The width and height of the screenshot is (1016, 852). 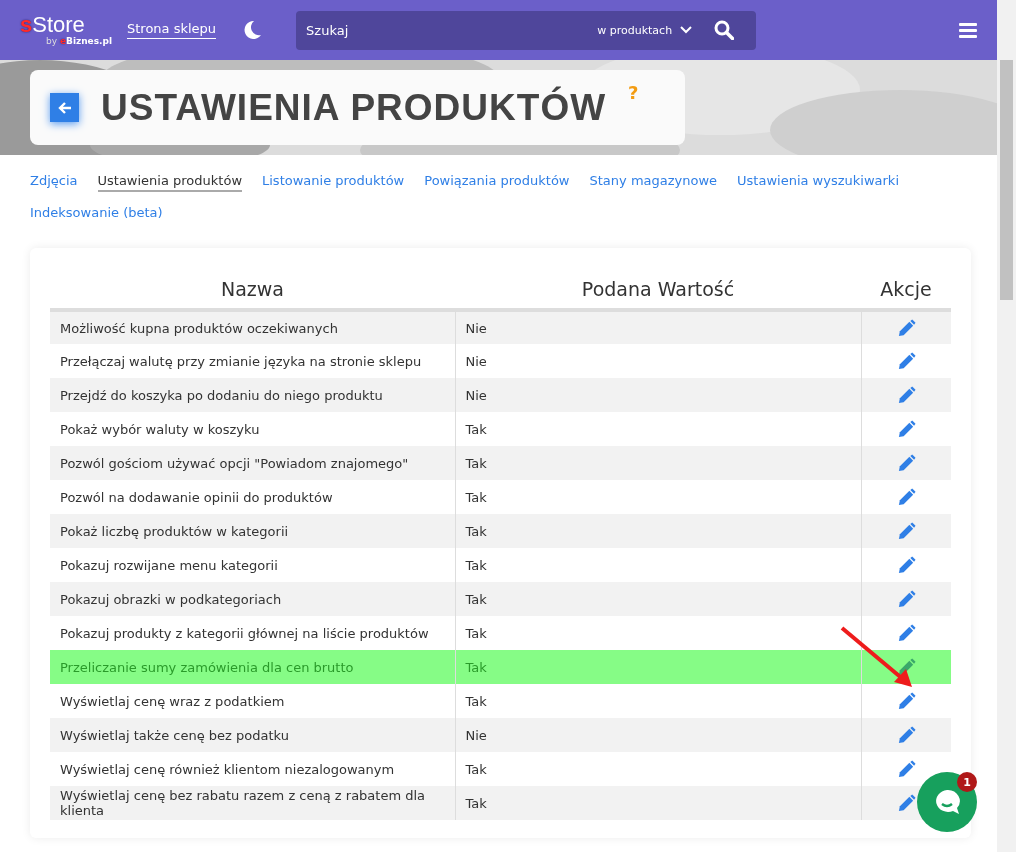 What do you see at coordinates (1006, 426) in the screenshot?
I see `scrollbar` at bounding box center [1006, 426].